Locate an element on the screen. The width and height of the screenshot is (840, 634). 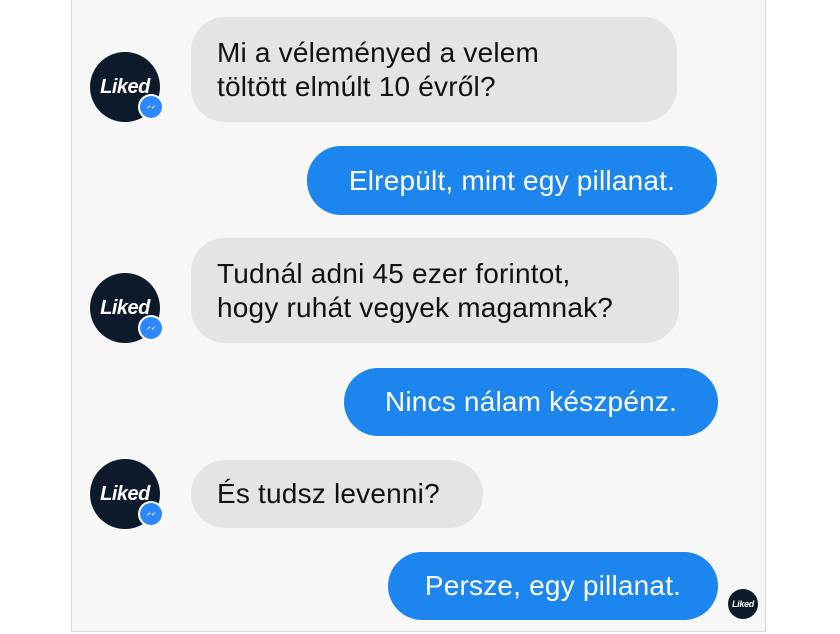
message-text: hogy ruhát vegyek magamnak? is located at coordinates (415, 307).